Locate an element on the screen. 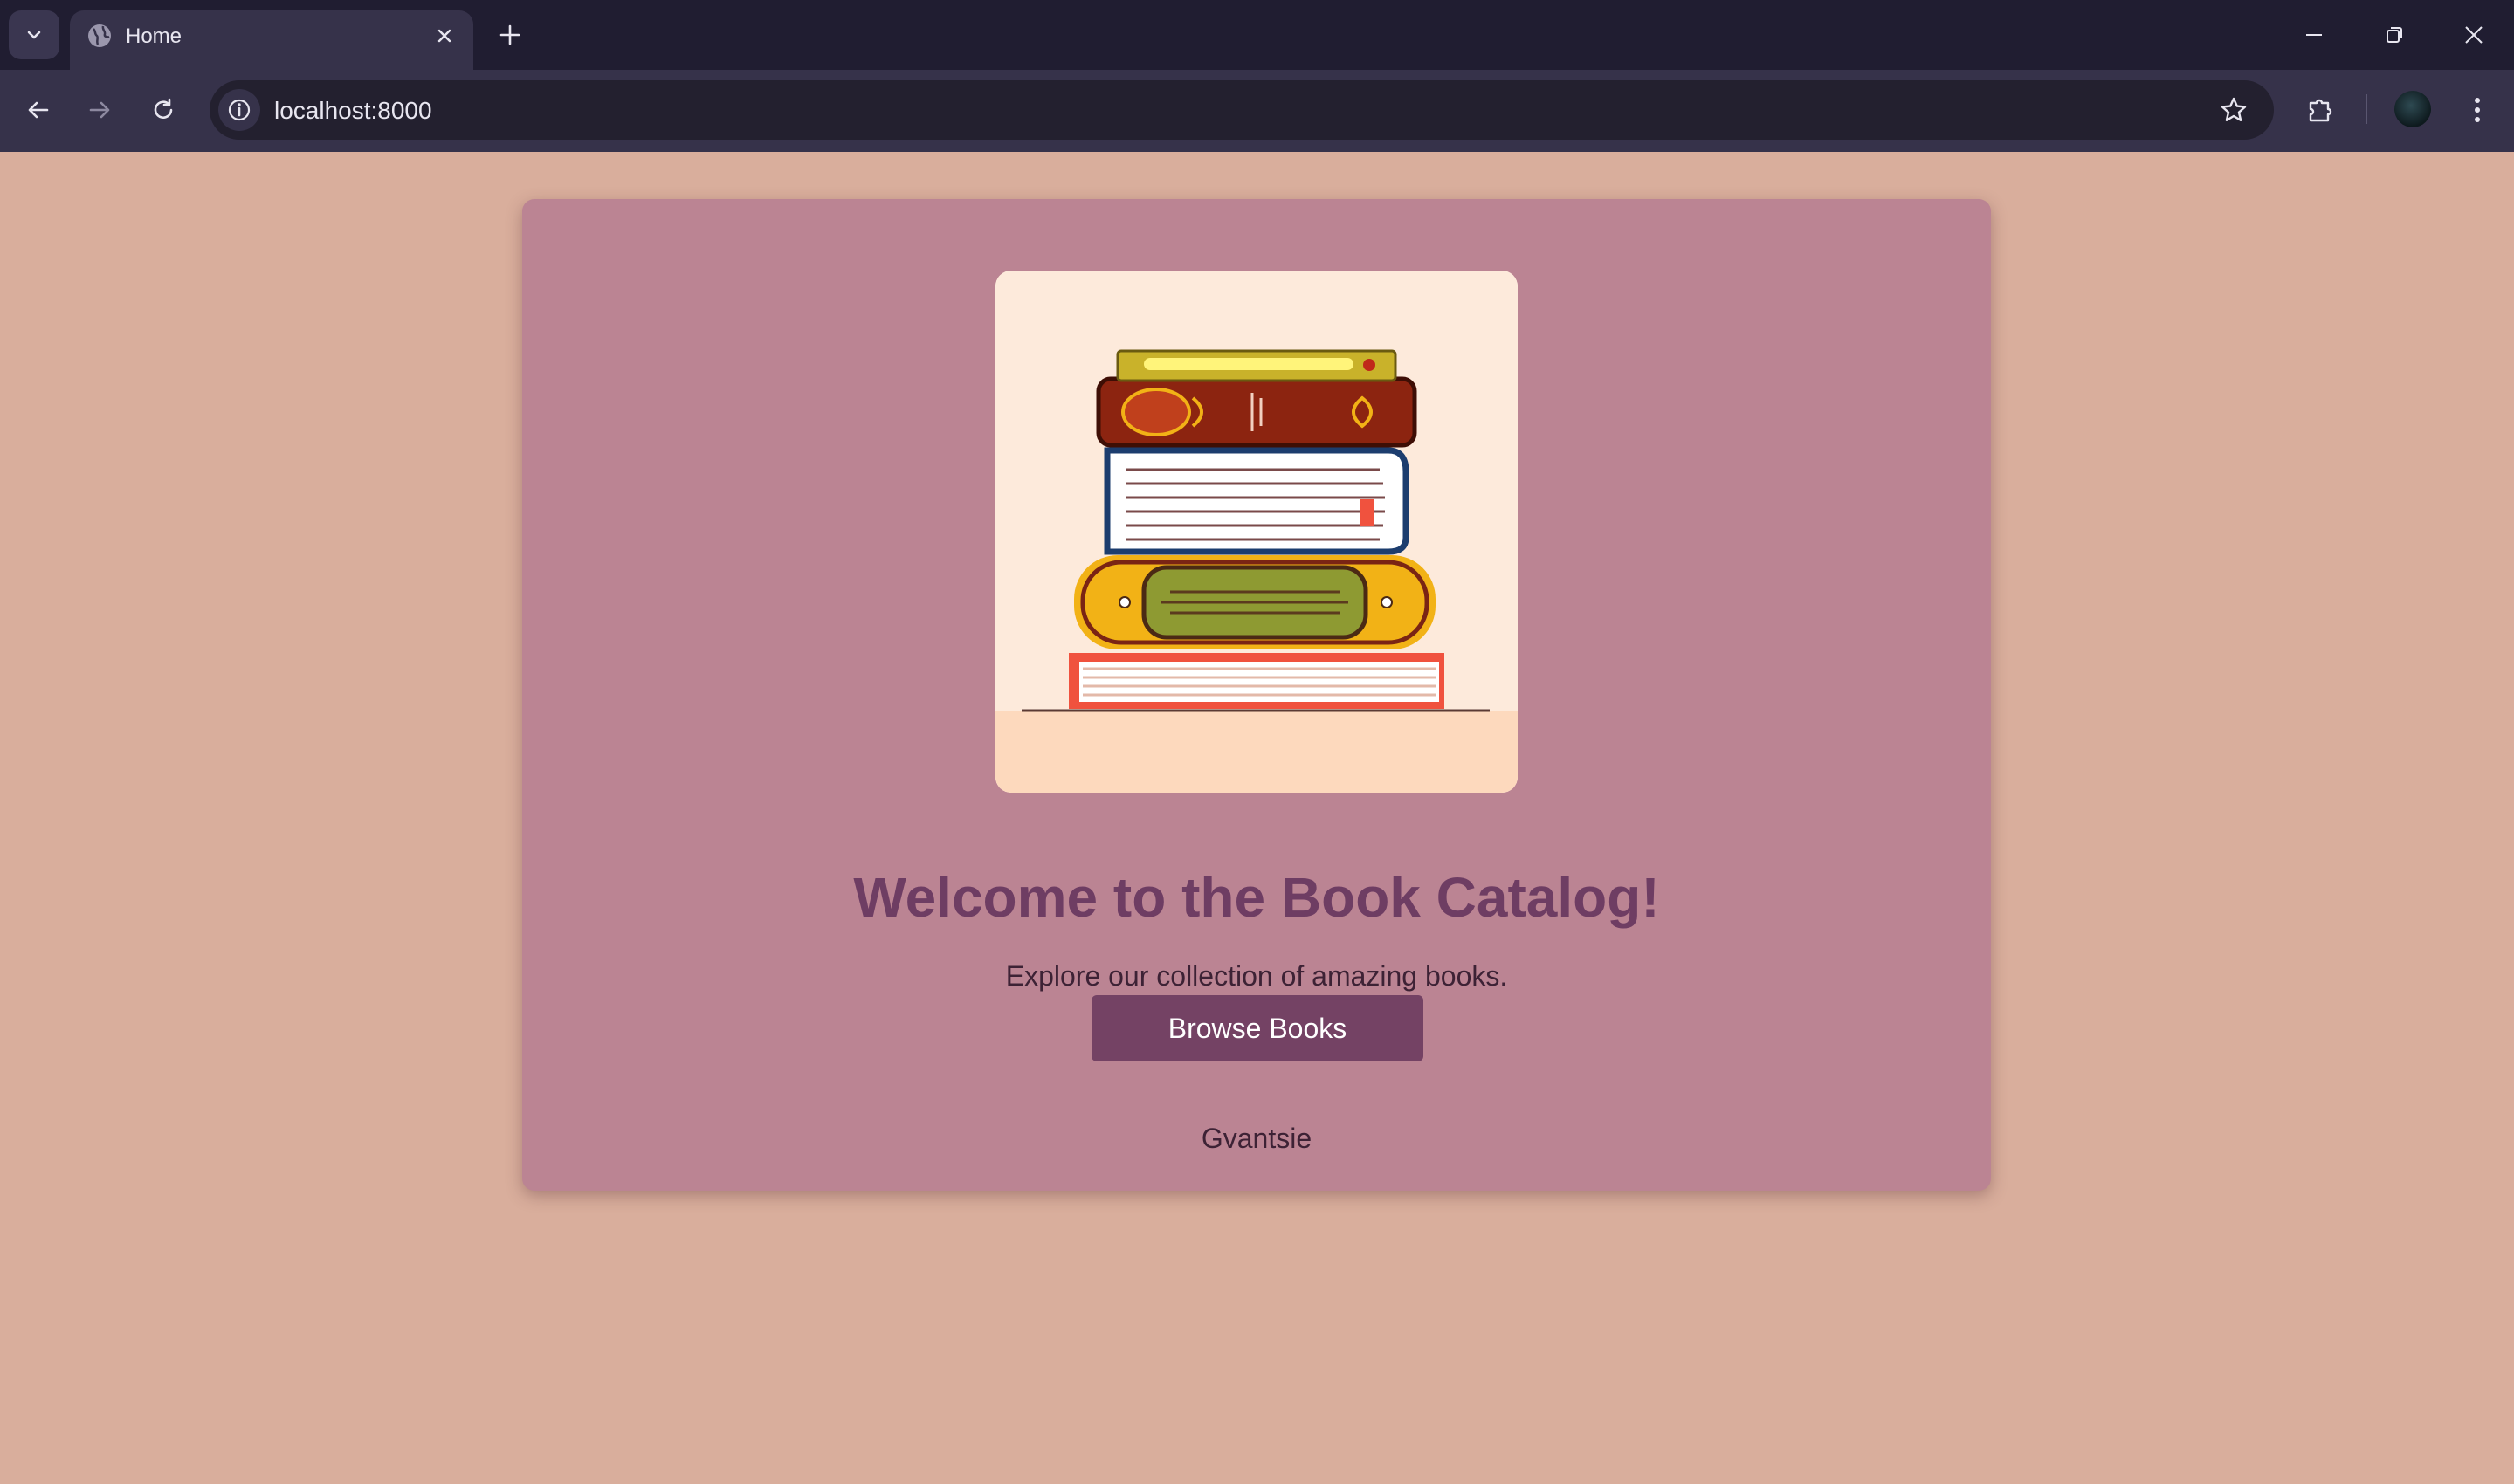  page-title: Welcome to the Book Catalog! is located at coordinates (1256, 897).